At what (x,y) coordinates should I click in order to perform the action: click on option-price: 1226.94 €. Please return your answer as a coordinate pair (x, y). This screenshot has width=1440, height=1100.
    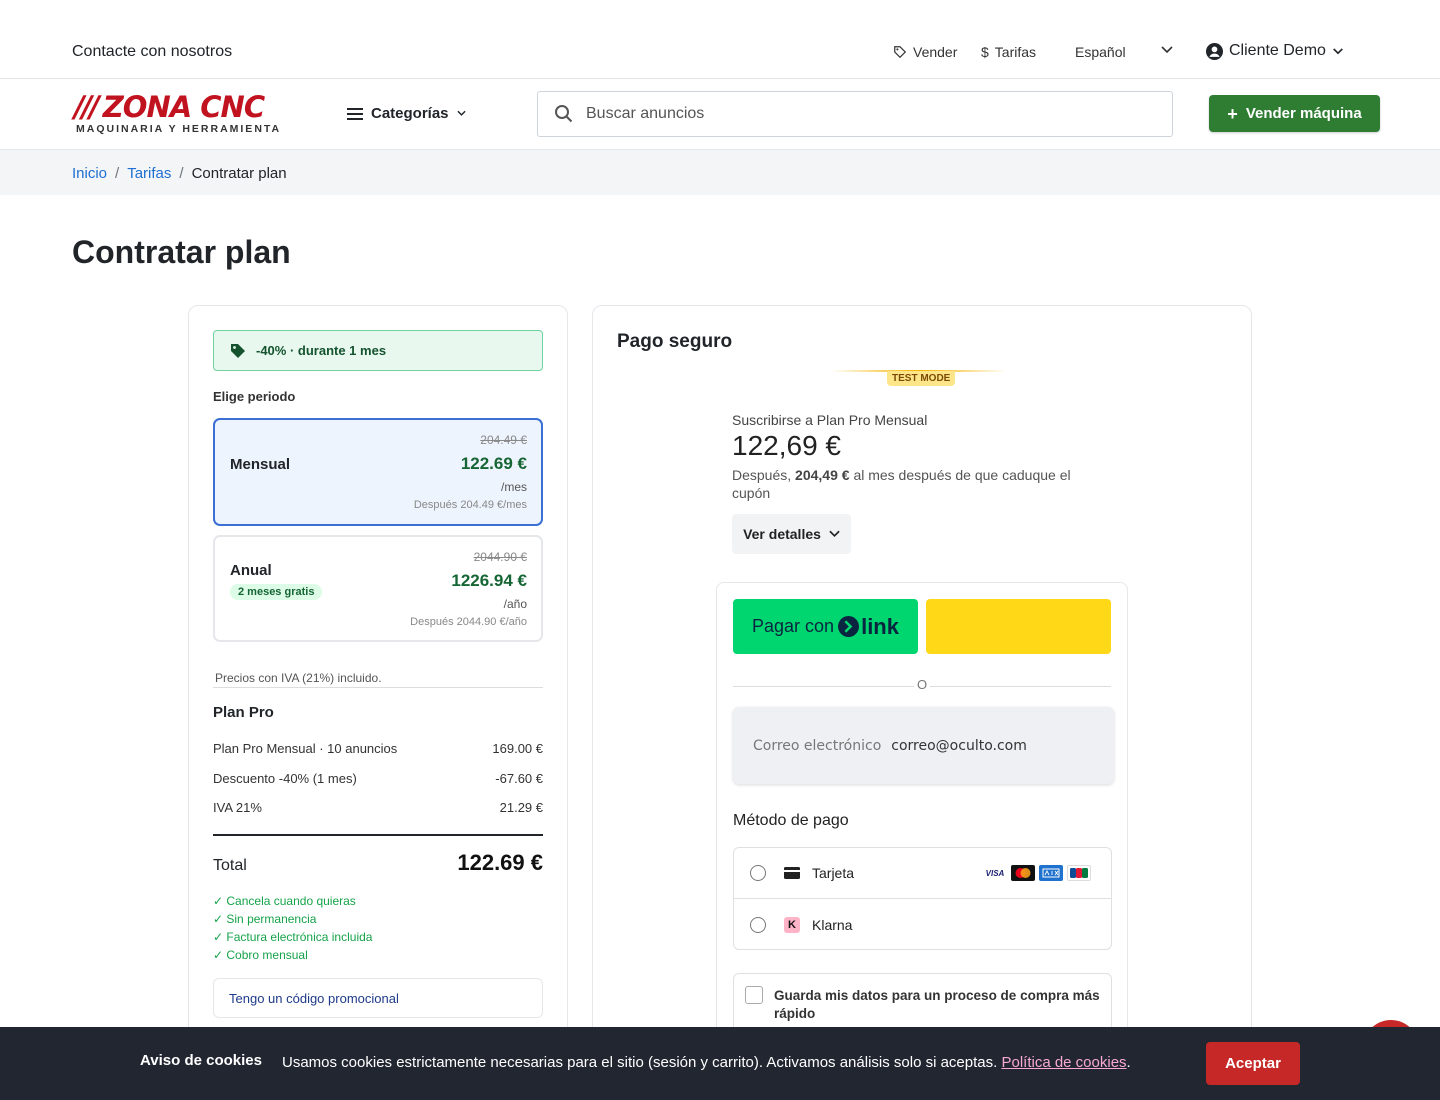
    Looking at the image, I should click on (489, 580).